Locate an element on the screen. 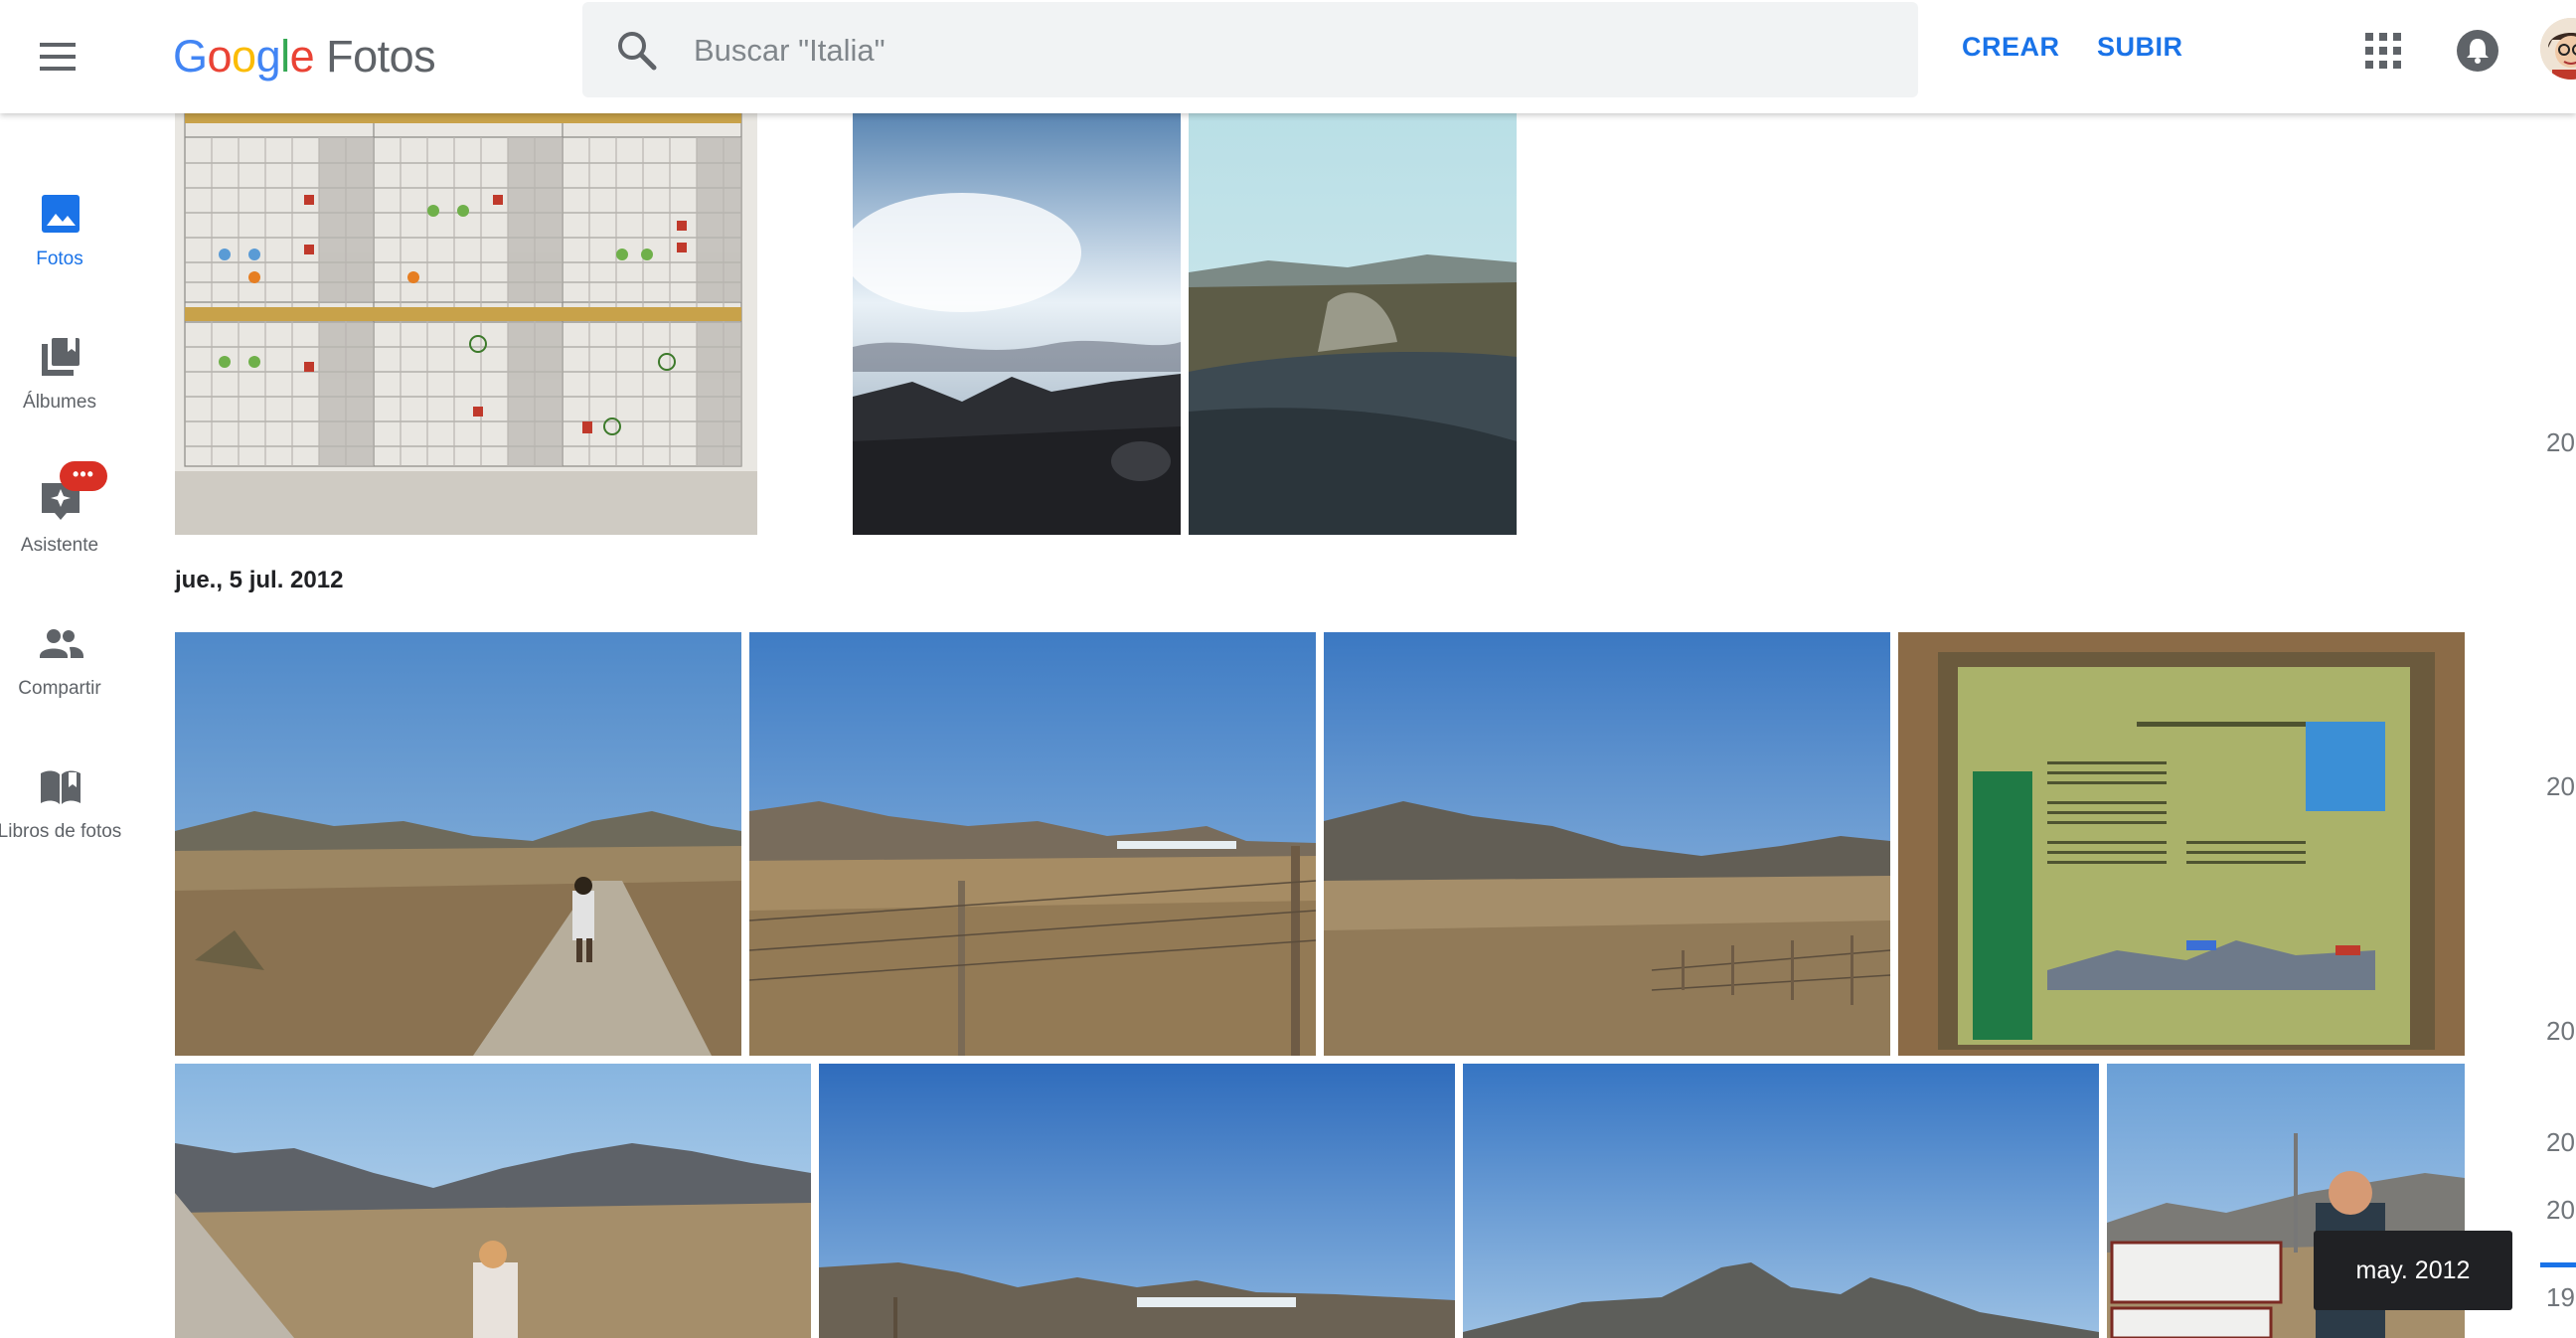  search-icon is located at coordinates (636, 50).